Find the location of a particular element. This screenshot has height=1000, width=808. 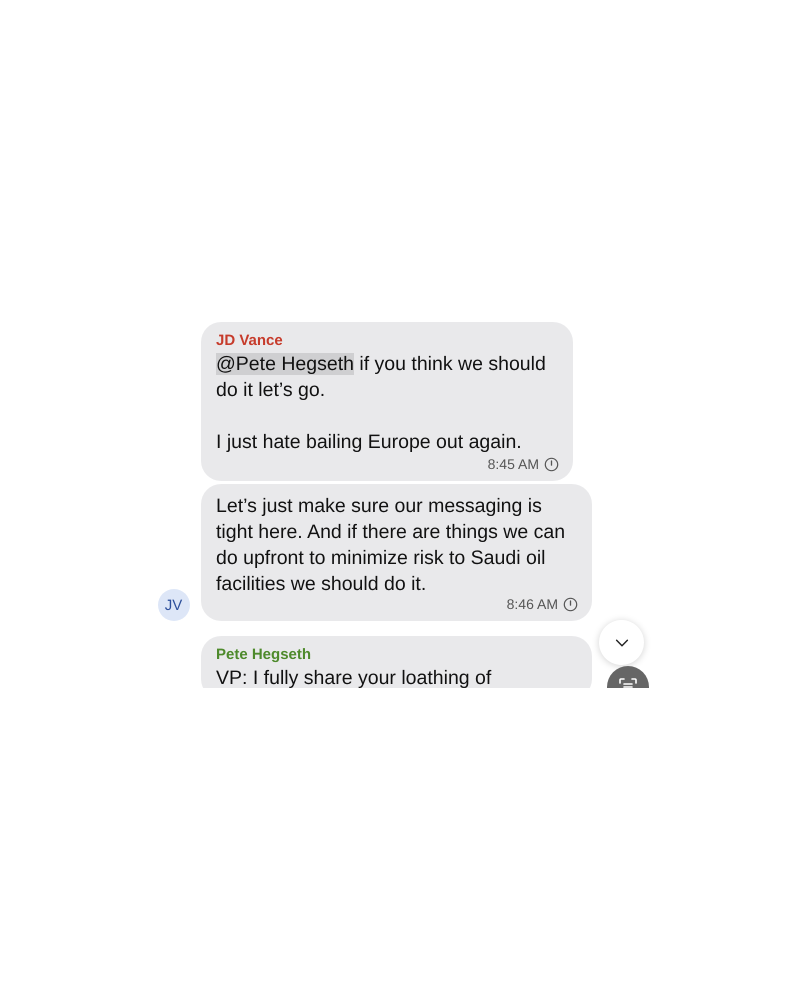

message-text: Let’s just make sure our messaging is tight here. And if there are things we can do upfront to minimize risk to Saudi oil facilities we should do it. is located at coordinates (391, 545).